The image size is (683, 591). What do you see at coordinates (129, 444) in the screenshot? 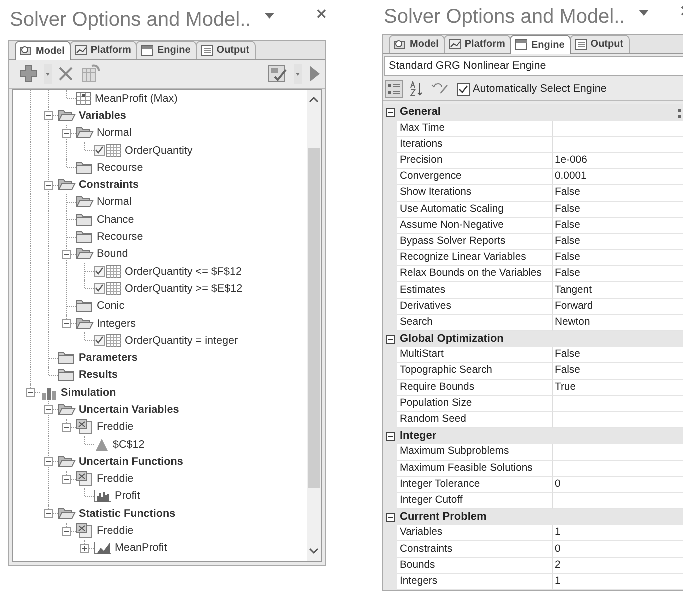
I see `tree-item: $C$12` at bounding box center [129, 444].